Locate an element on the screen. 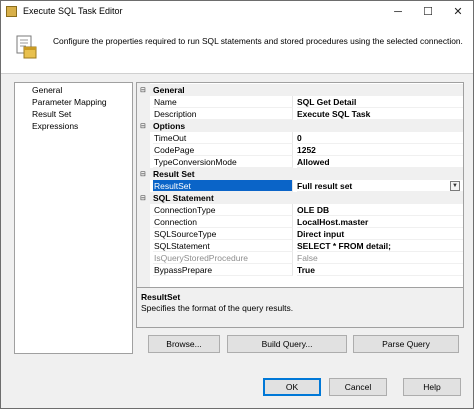 This screenshot has height=409, width=474. property-row-bypassprepare: BypassPrepare True is located at coordinates (300, 270).